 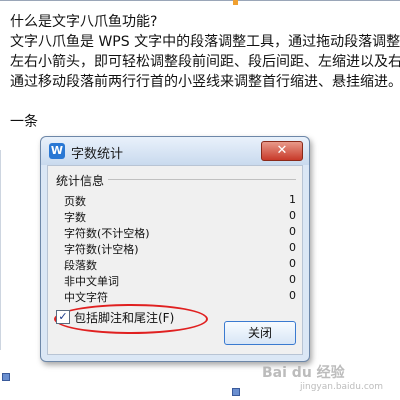 What do you see at coordinates (75, 201) in the screenshot?
I see `stat-label: 页数` at bounding box center [75, 201].